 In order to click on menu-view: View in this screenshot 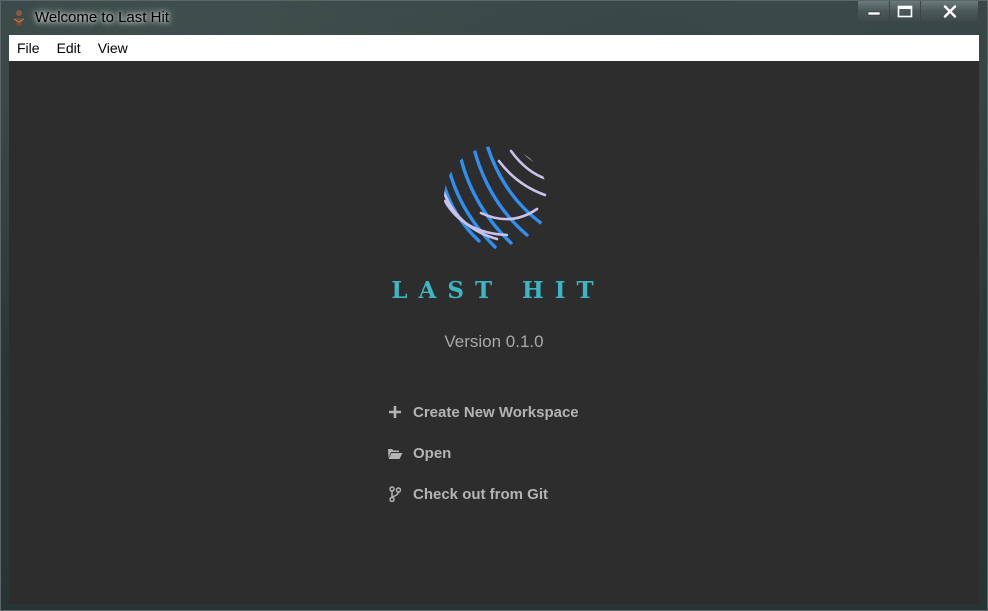, I will do `click(113, 48)`.